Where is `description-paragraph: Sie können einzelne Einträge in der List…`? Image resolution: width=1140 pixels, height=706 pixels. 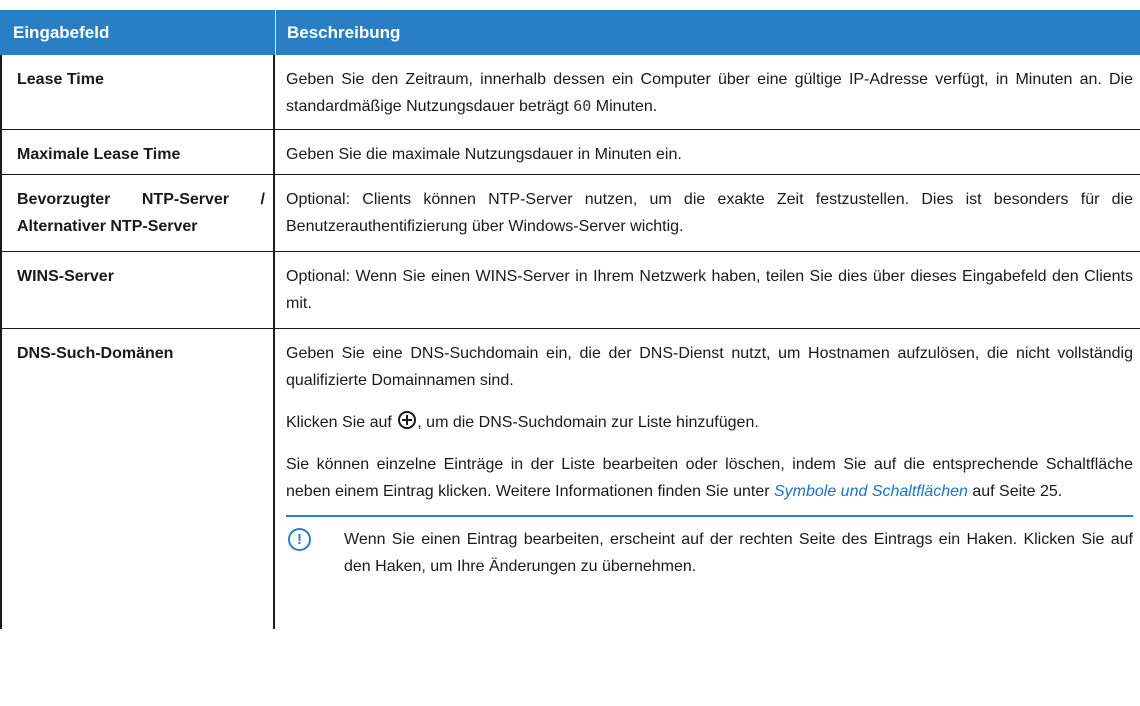 description-paragraph: Sie können einzelne Einträge in der List… is located at coordinates (709, 478).